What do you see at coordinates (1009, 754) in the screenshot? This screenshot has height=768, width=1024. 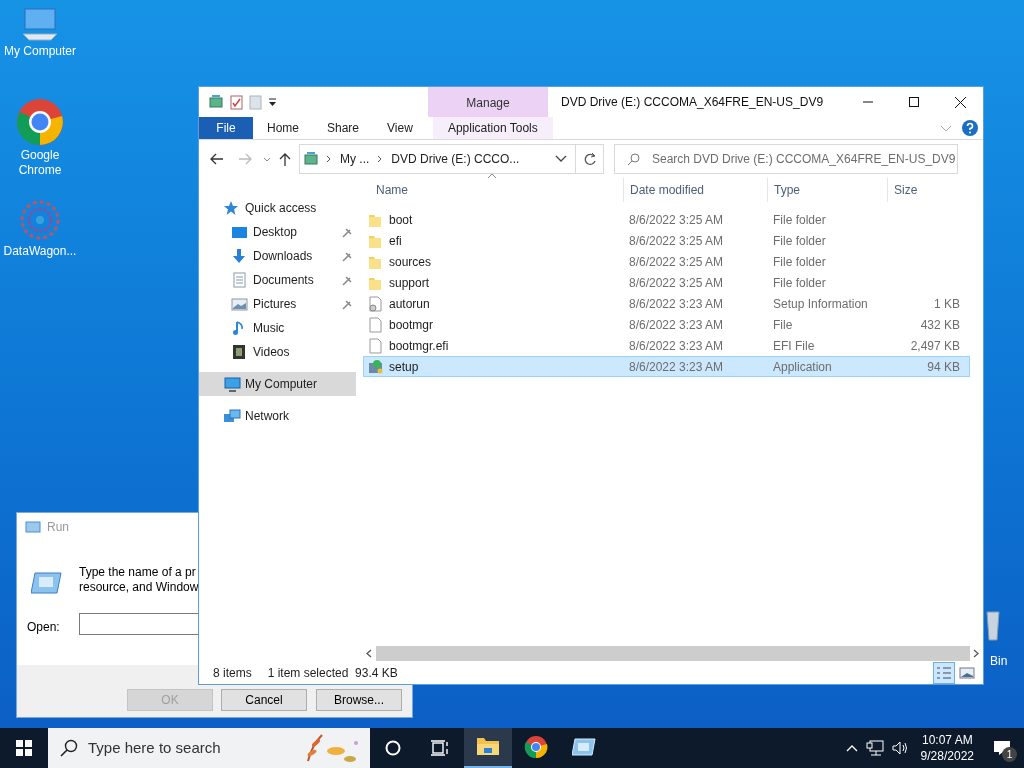 I see `notification-badge: 1` at bounding box center [1009, 754].